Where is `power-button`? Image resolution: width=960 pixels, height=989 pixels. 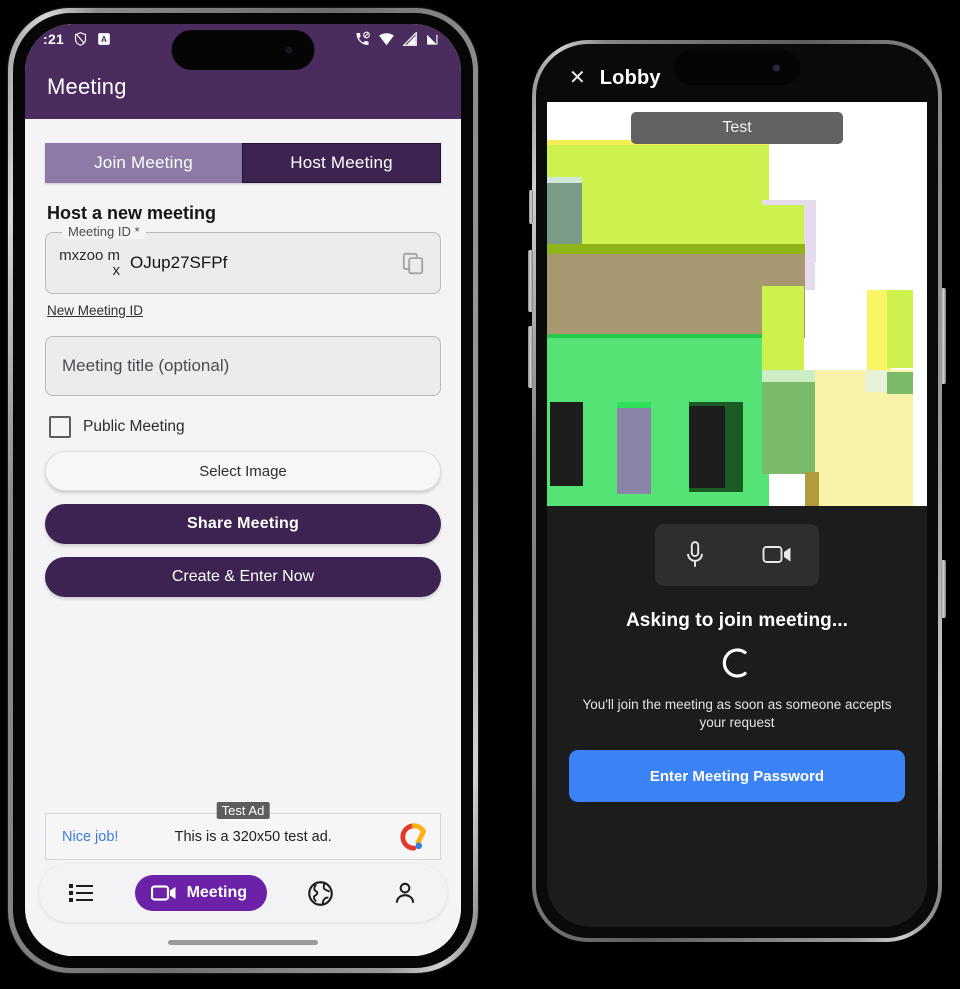
power-button is located at coordinates (943, 336).